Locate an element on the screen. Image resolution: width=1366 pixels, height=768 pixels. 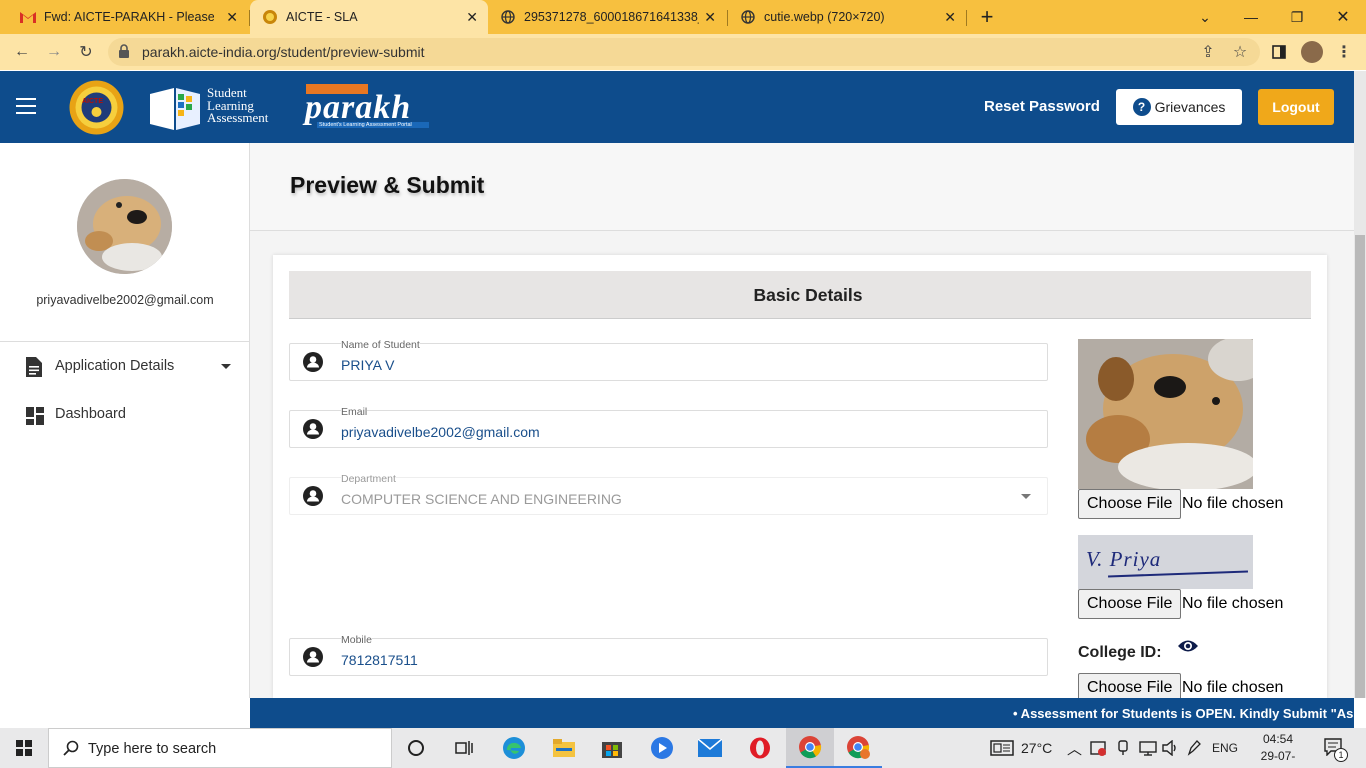
field-label: Name of Student is located at coordinates (380, 345).